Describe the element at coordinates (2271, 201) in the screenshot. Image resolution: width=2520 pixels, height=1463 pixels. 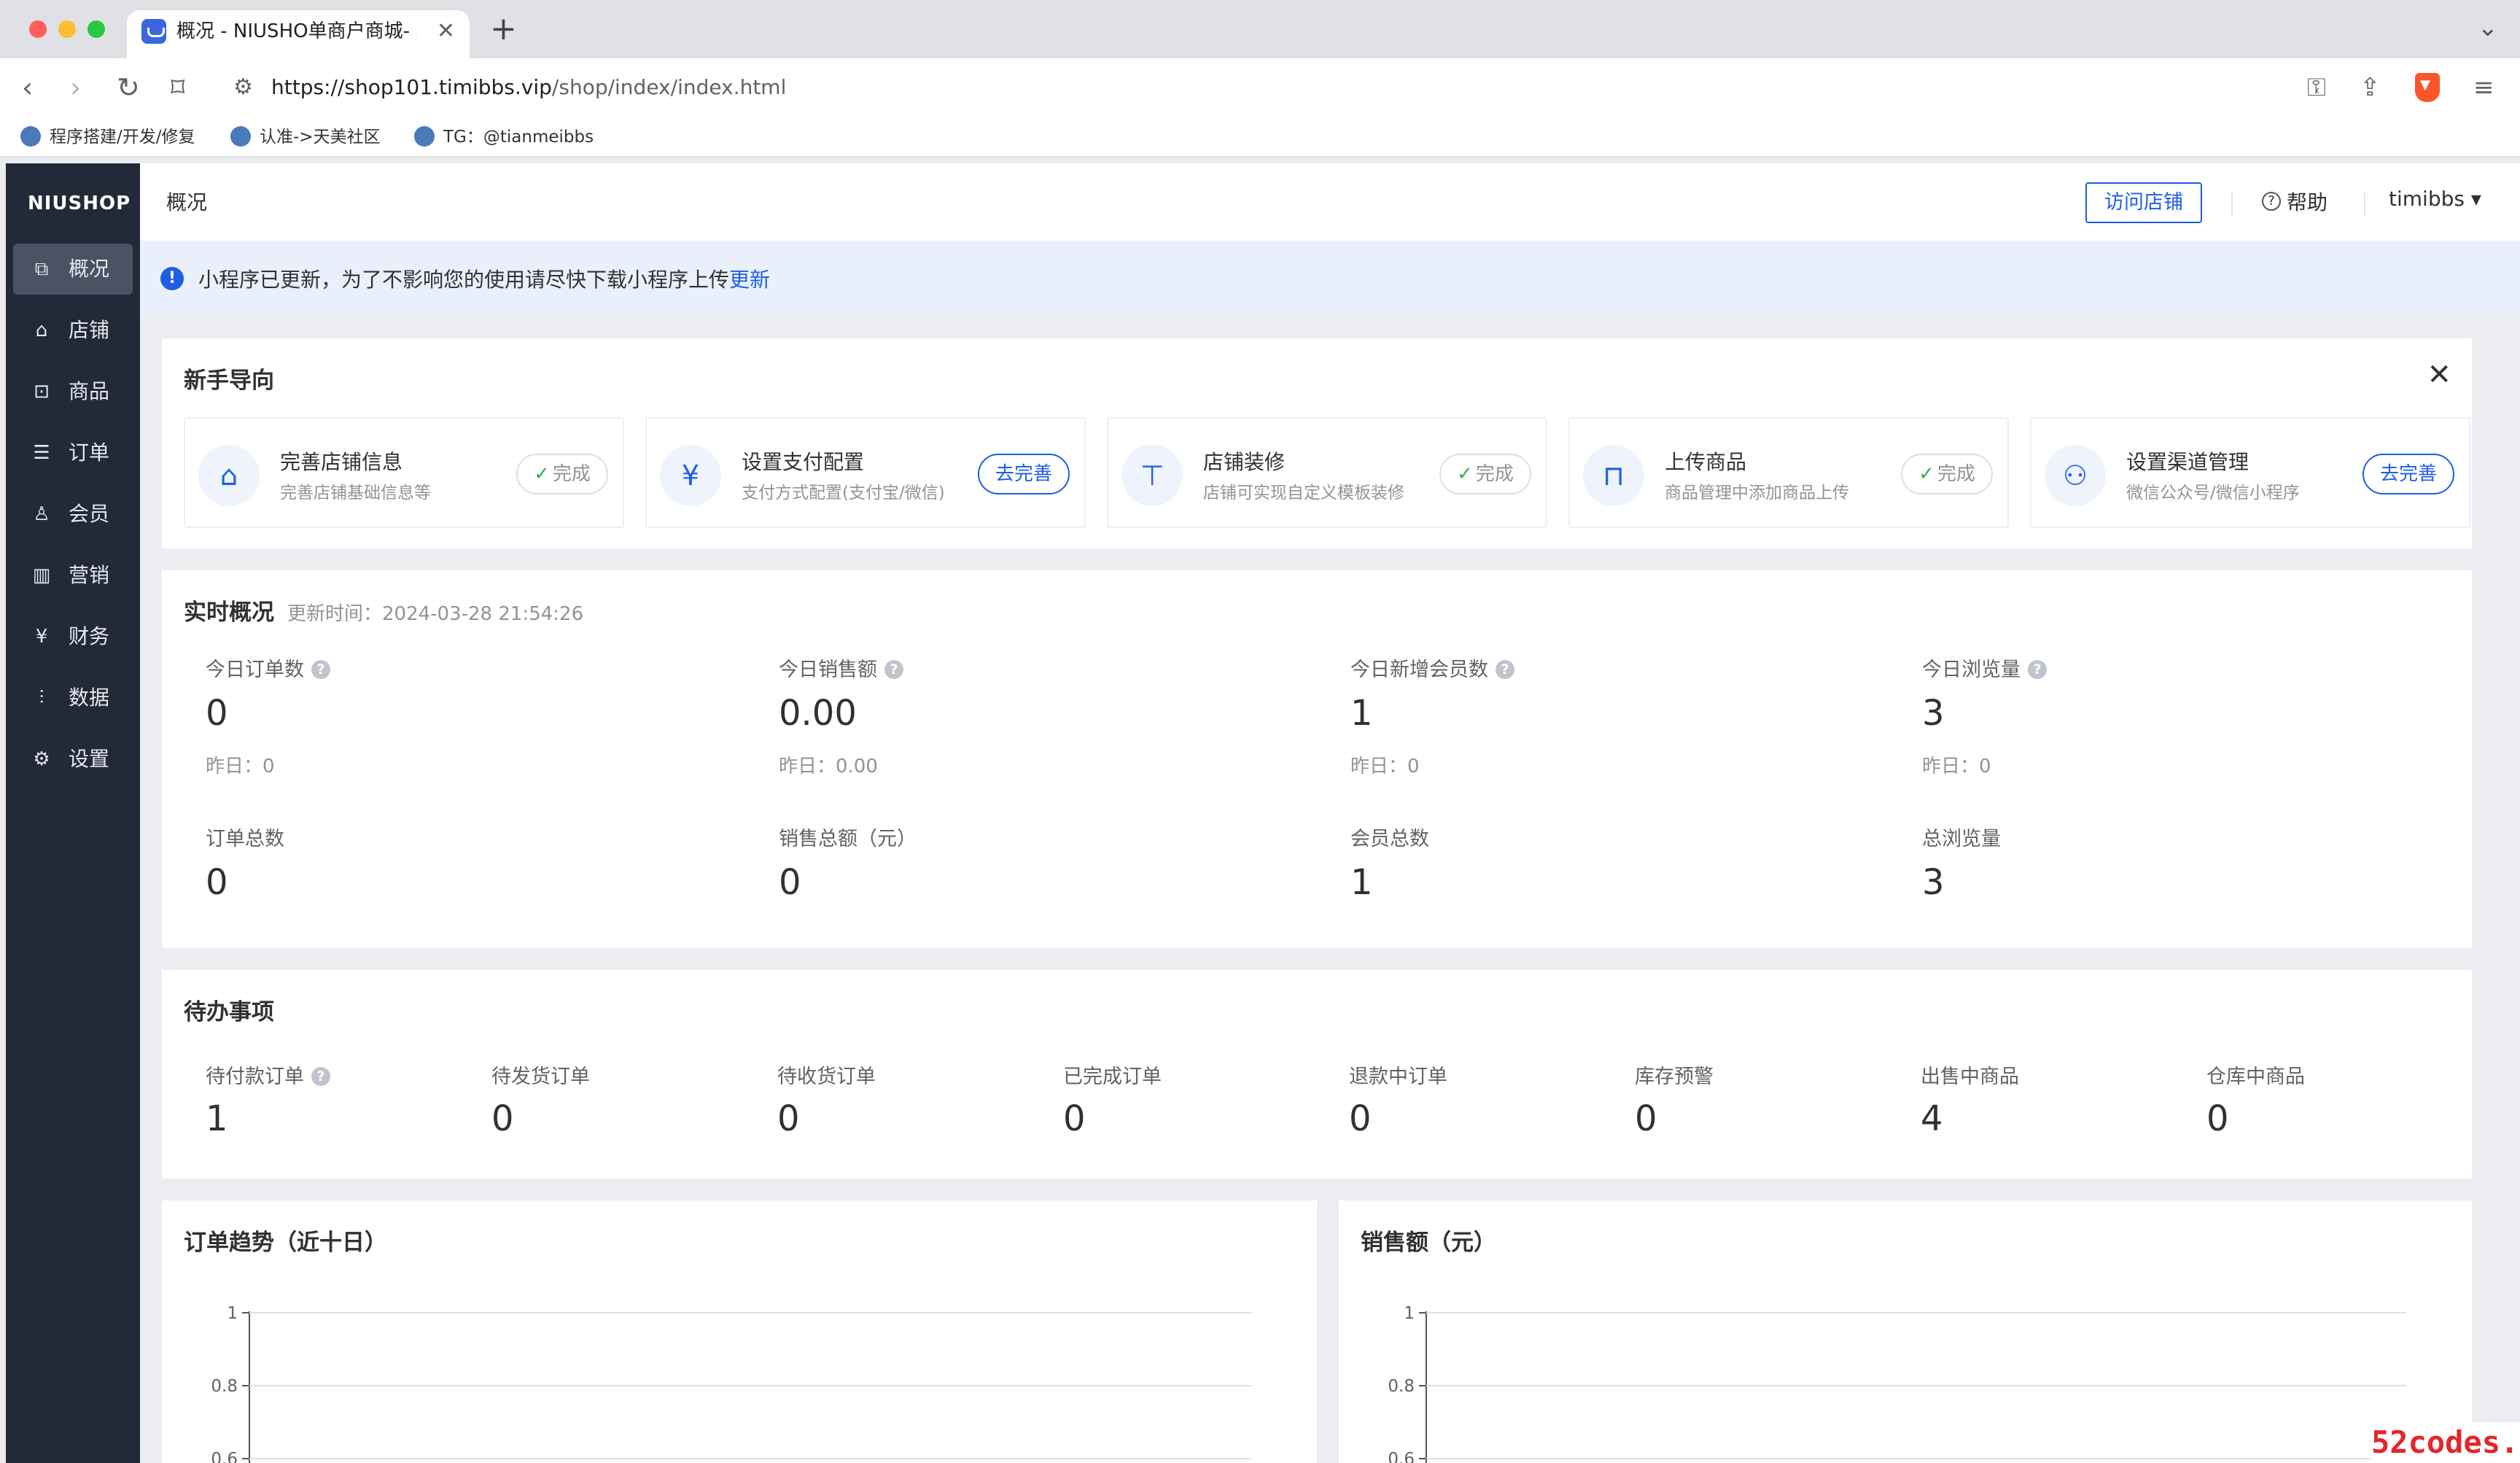
I see `help-question-icon: ?` at that location.